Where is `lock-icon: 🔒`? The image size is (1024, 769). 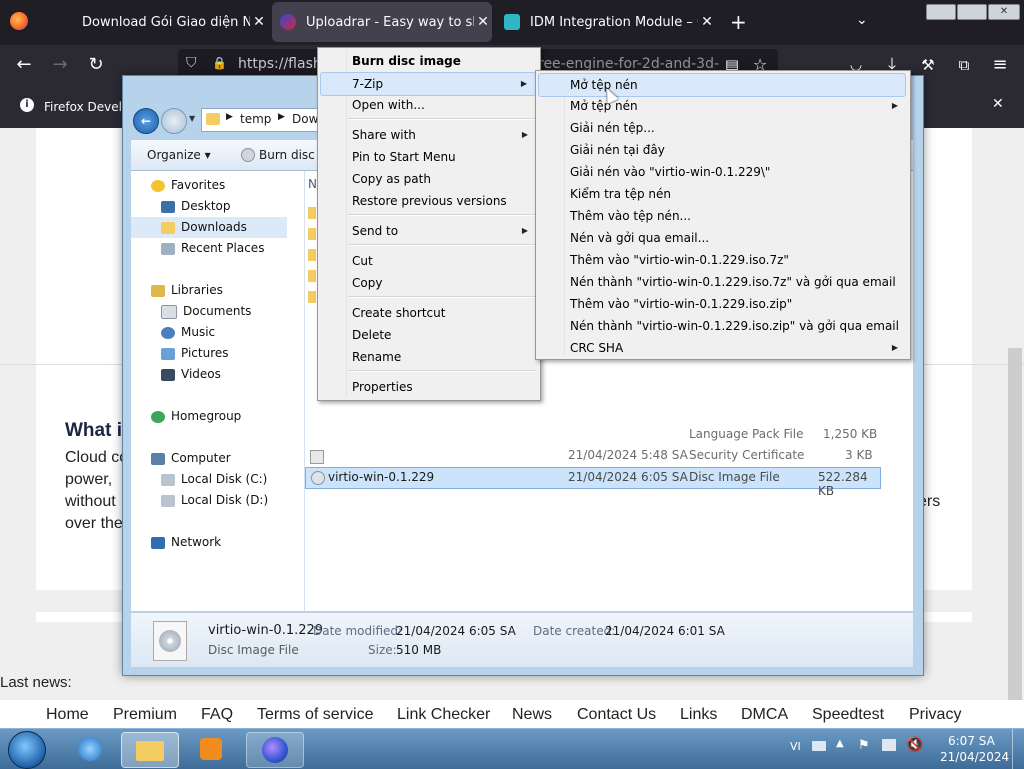
lock-icon: 🔒 is located at coordinates (219, 63).